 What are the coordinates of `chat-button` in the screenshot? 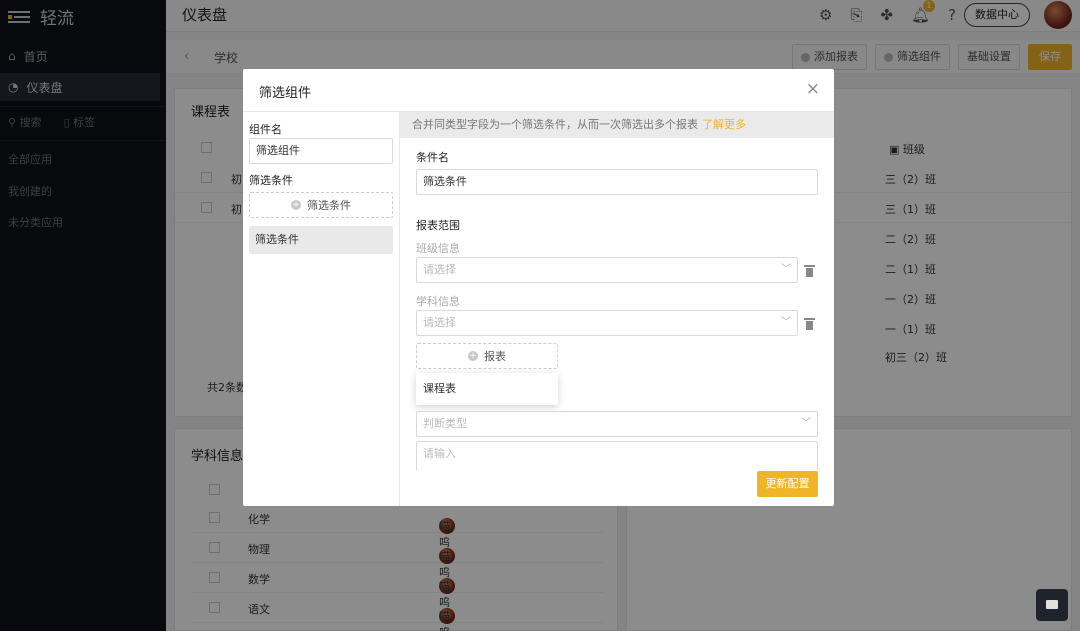 It's located at (1052, 605).